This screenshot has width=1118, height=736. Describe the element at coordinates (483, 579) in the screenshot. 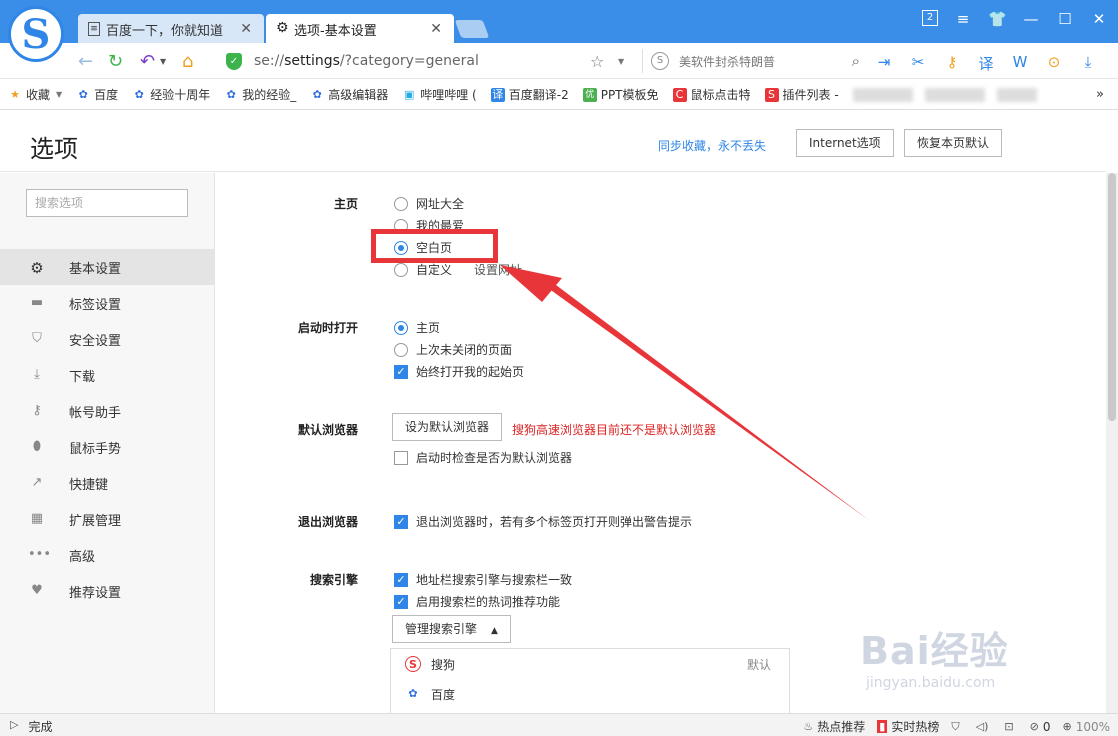

I see `search-sync-option: ✓ 地址栏搜索引擎与搜索栏一致` at that location.